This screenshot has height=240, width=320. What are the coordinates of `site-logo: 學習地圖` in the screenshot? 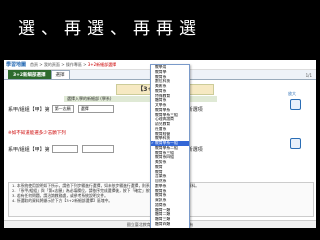 It's located at (16, 64).